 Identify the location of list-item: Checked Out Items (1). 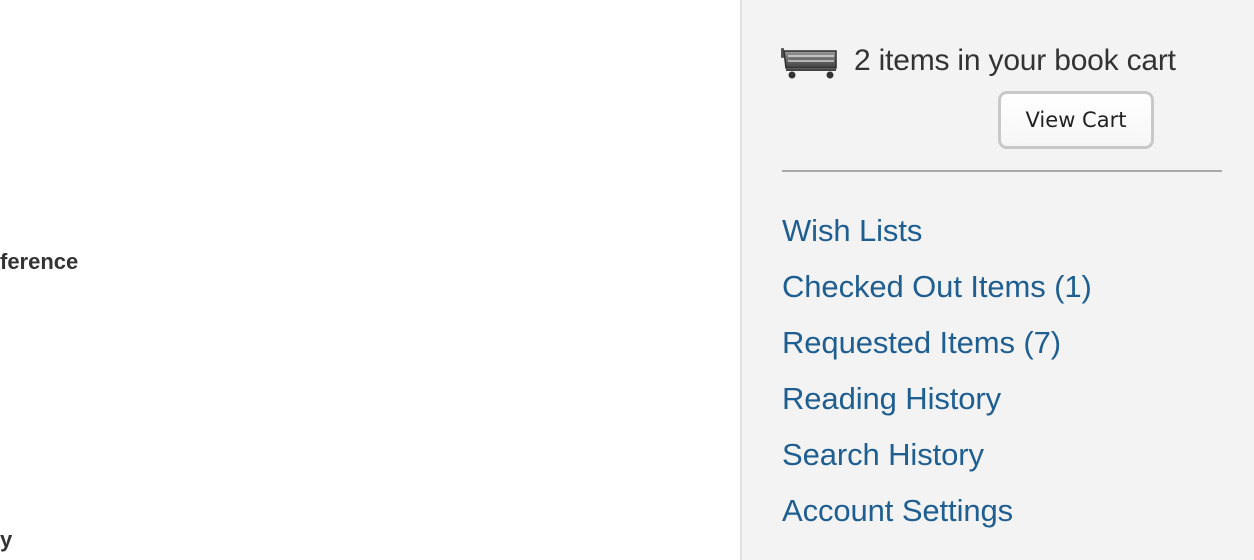
(937, 294).